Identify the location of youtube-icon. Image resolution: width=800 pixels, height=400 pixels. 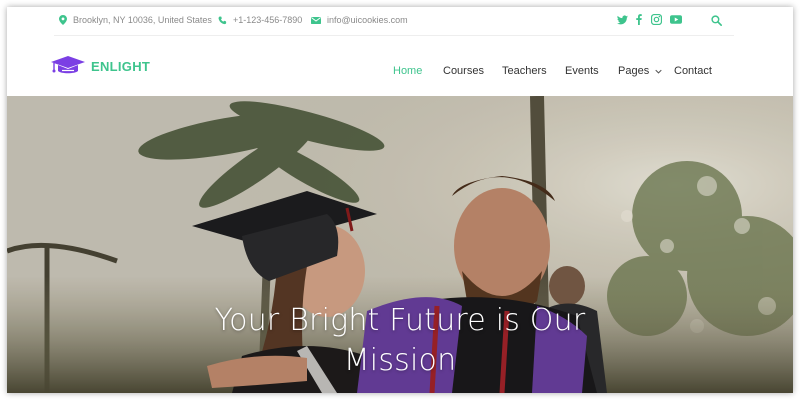
(676, 19).